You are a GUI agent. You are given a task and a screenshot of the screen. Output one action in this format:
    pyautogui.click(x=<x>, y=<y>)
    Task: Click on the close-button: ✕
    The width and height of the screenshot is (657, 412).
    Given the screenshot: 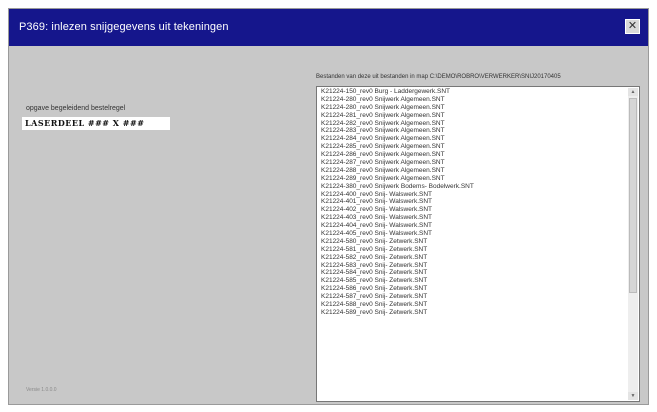 What is the action you would take?
    pyautogui.click(x=632, y=26)
    